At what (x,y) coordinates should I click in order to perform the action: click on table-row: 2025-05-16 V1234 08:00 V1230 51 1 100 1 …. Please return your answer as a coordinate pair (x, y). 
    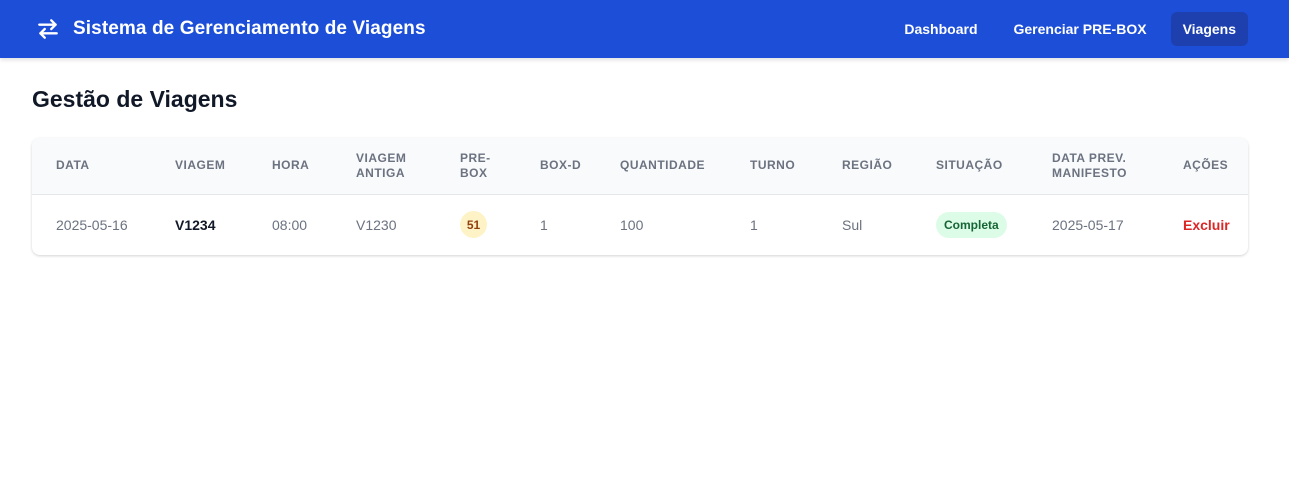
    Looking at the image, I should click on (640, 224).